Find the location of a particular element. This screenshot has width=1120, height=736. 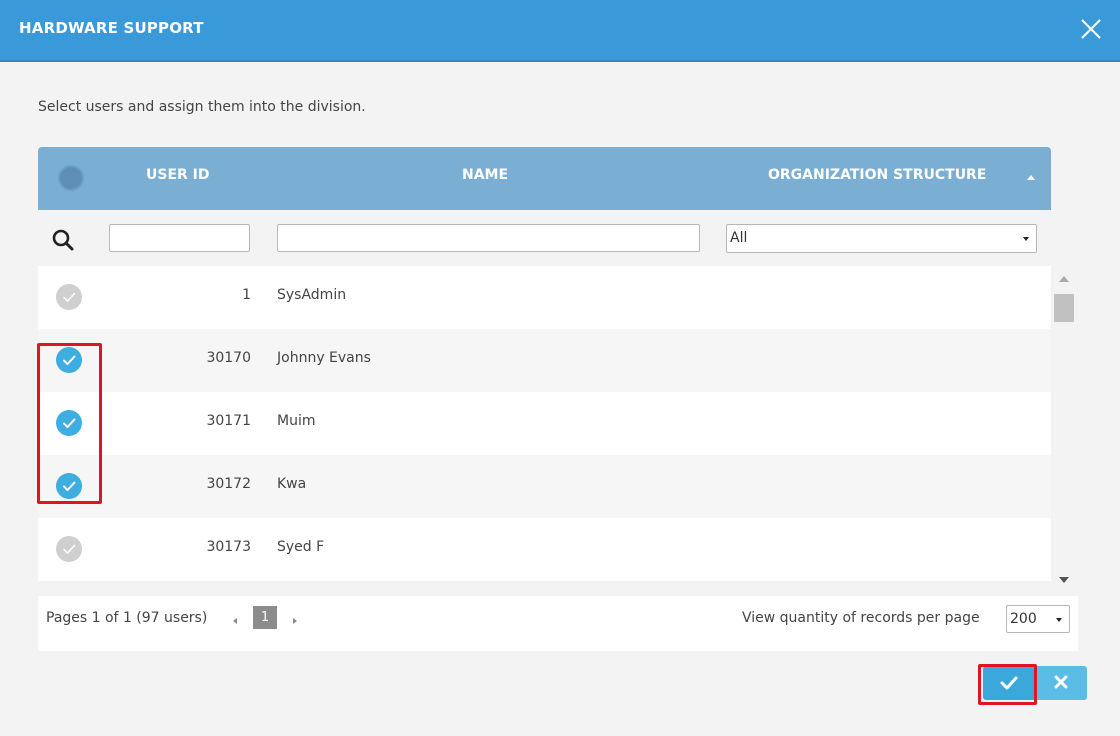

table-scrollbar is located at coordinates (1064, 428).